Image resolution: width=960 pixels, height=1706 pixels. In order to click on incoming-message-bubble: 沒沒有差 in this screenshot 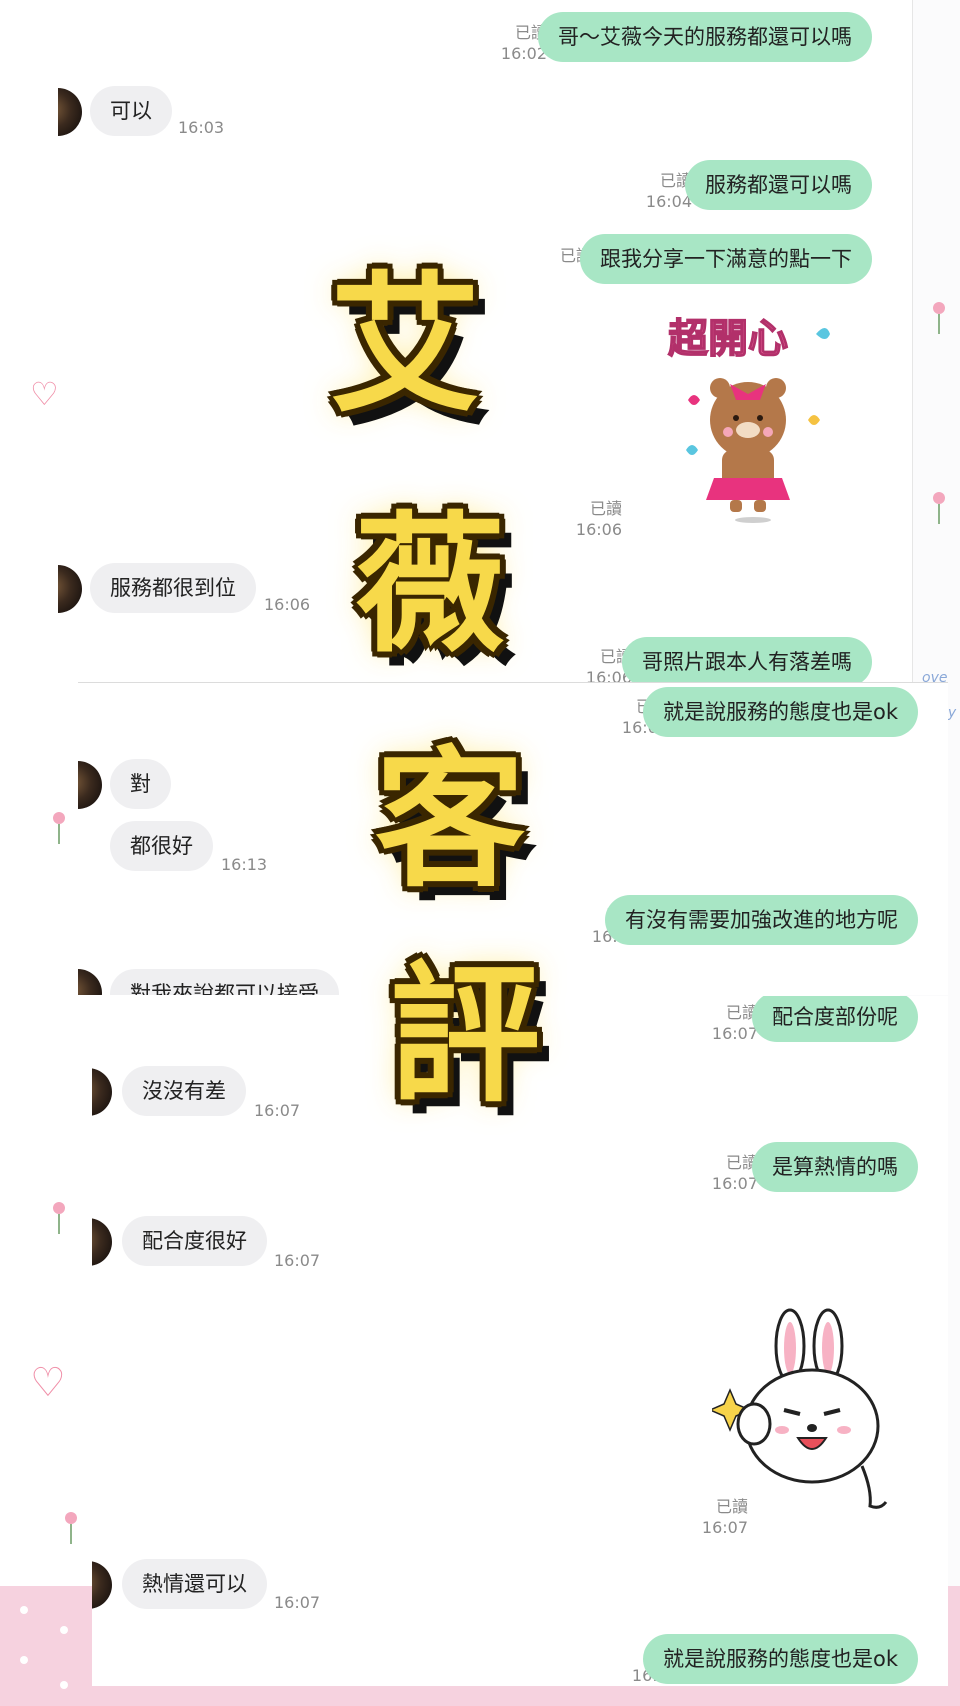, I will do `click(184, 1091)`.